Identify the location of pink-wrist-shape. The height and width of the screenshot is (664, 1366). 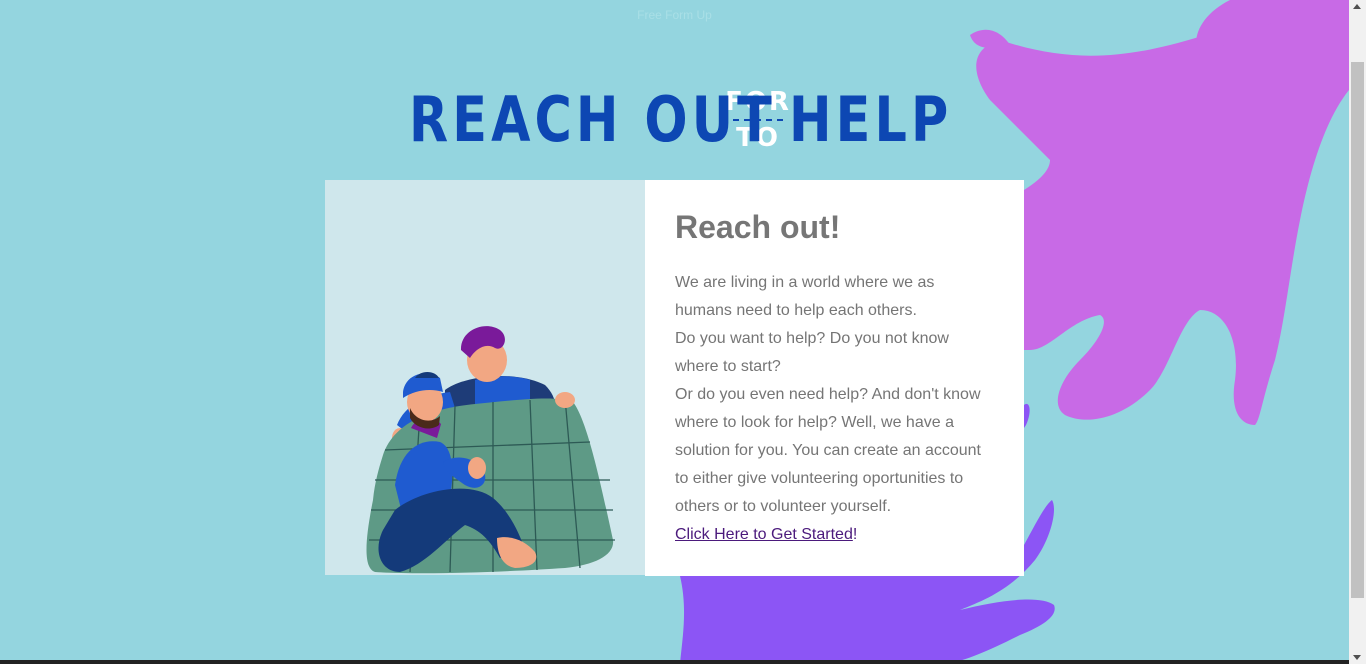
(990, 38).